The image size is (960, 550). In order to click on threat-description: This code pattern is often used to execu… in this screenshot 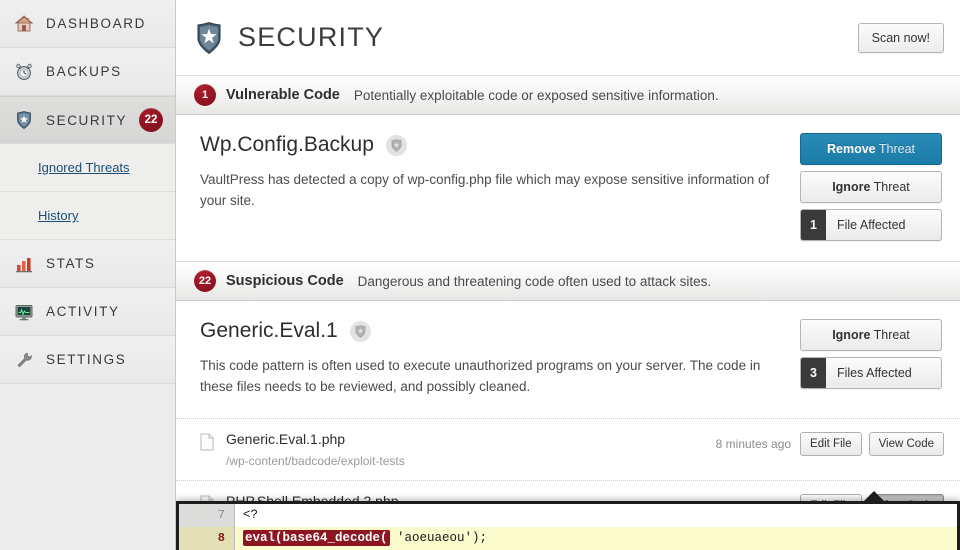, I will do `click(480, 376)`.